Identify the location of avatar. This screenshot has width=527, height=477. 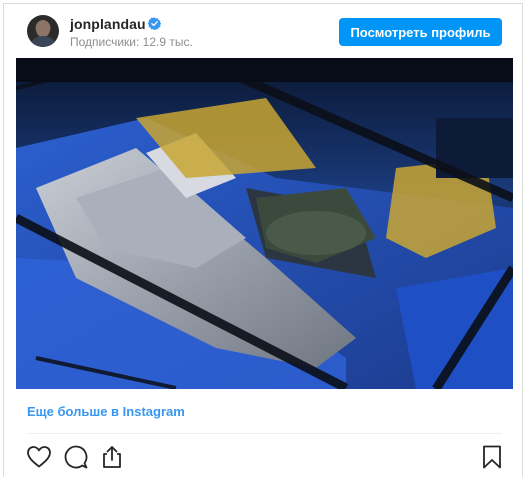
(43, 31).